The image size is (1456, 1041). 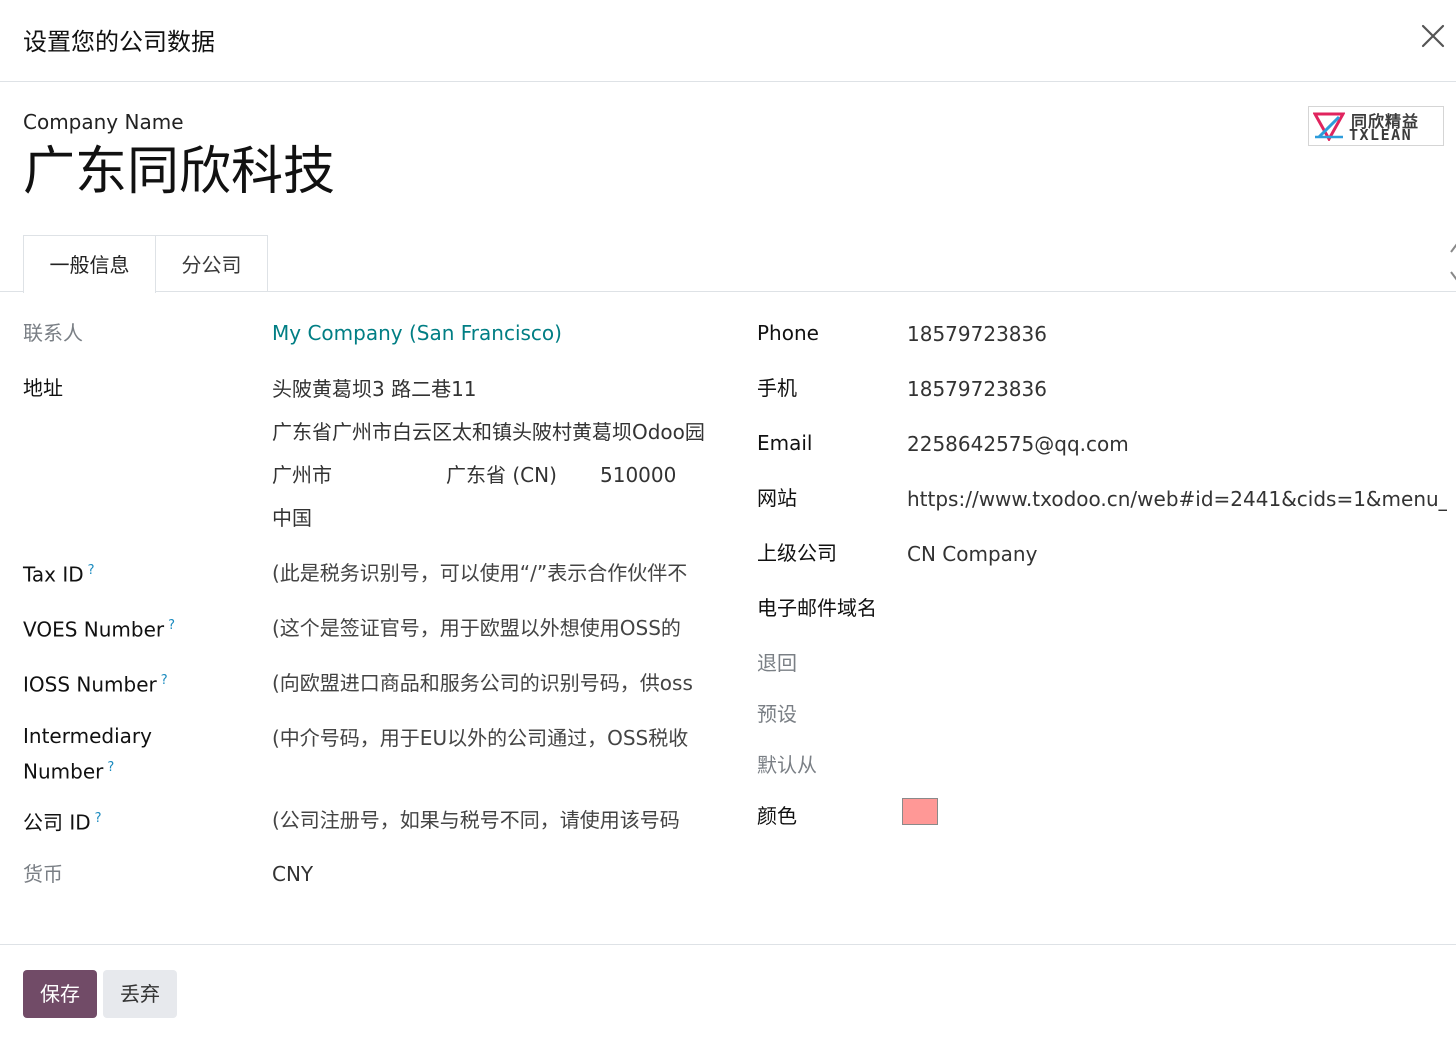 I want to click on ioss-number-input: (向欧盟进口商品和服务公司的识别号码，供oss, so click(x=490, y=683).